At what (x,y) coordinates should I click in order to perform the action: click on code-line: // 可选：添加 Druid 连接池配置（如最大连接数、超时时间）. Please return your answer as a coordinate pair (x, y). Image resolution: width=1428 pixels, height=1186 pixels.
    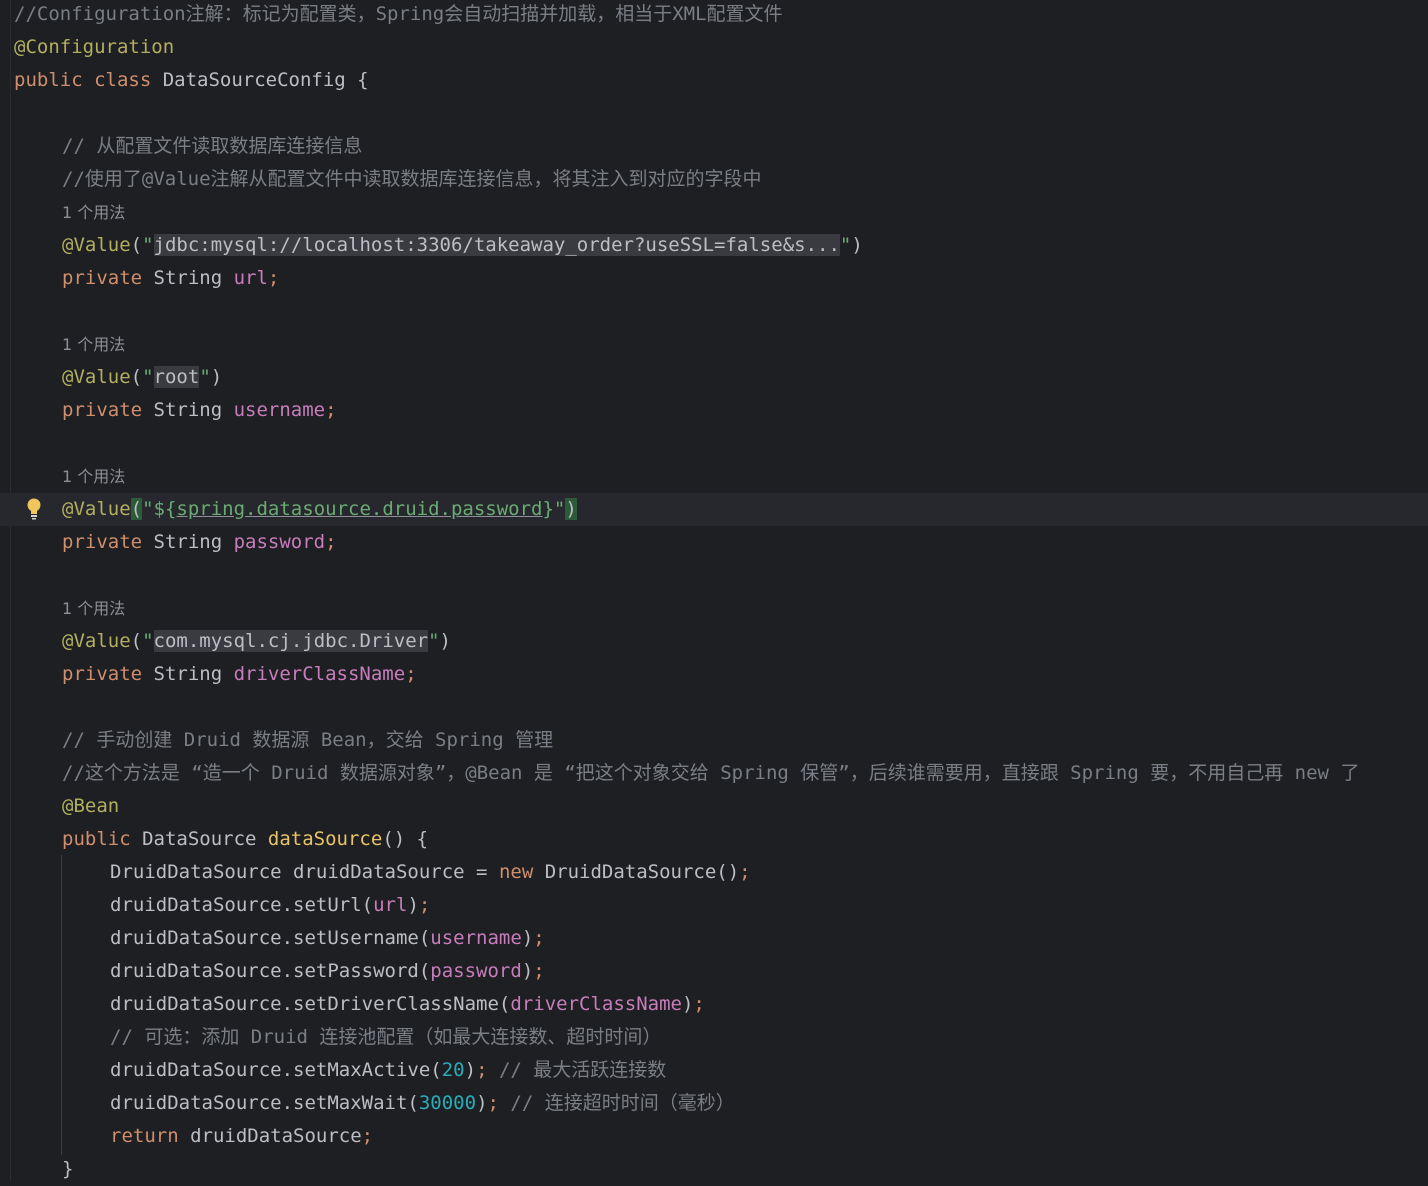
    Looking at the image, I should click on (714, 1037).